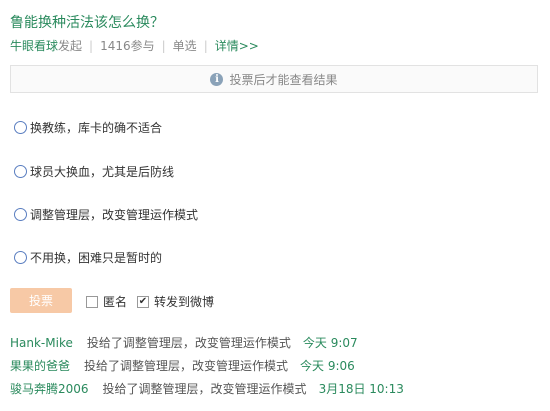  What do you see at coordinates (96, 258) in the screenshot?
I see `option-label: 不用换，困难只是暂时的` at bounding box center [96, 258].